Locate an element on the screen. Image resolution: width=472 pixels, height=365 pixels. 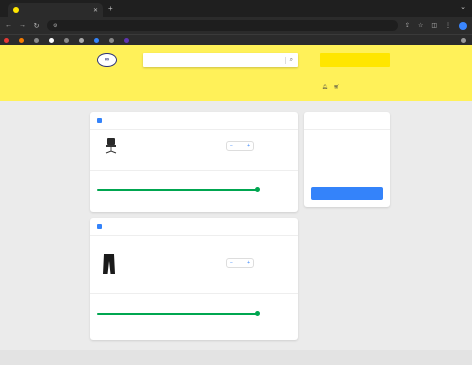
toolbar-actions: ⇪ ☆ ◫ ⋮ is located at coordinates (436, 25).